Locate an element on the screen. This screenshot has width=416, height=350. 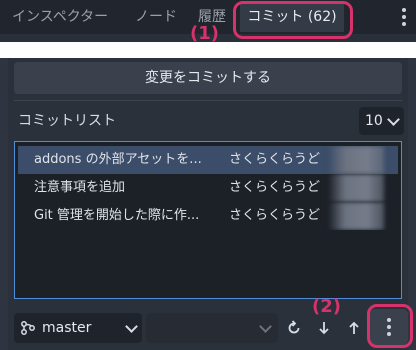
remote-select is located at coordinates (212, 328).